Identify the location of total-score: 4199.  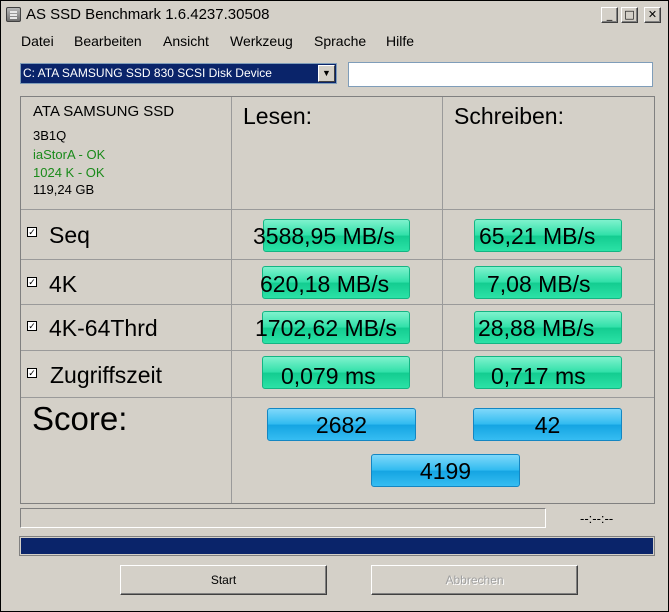
(445, 470).